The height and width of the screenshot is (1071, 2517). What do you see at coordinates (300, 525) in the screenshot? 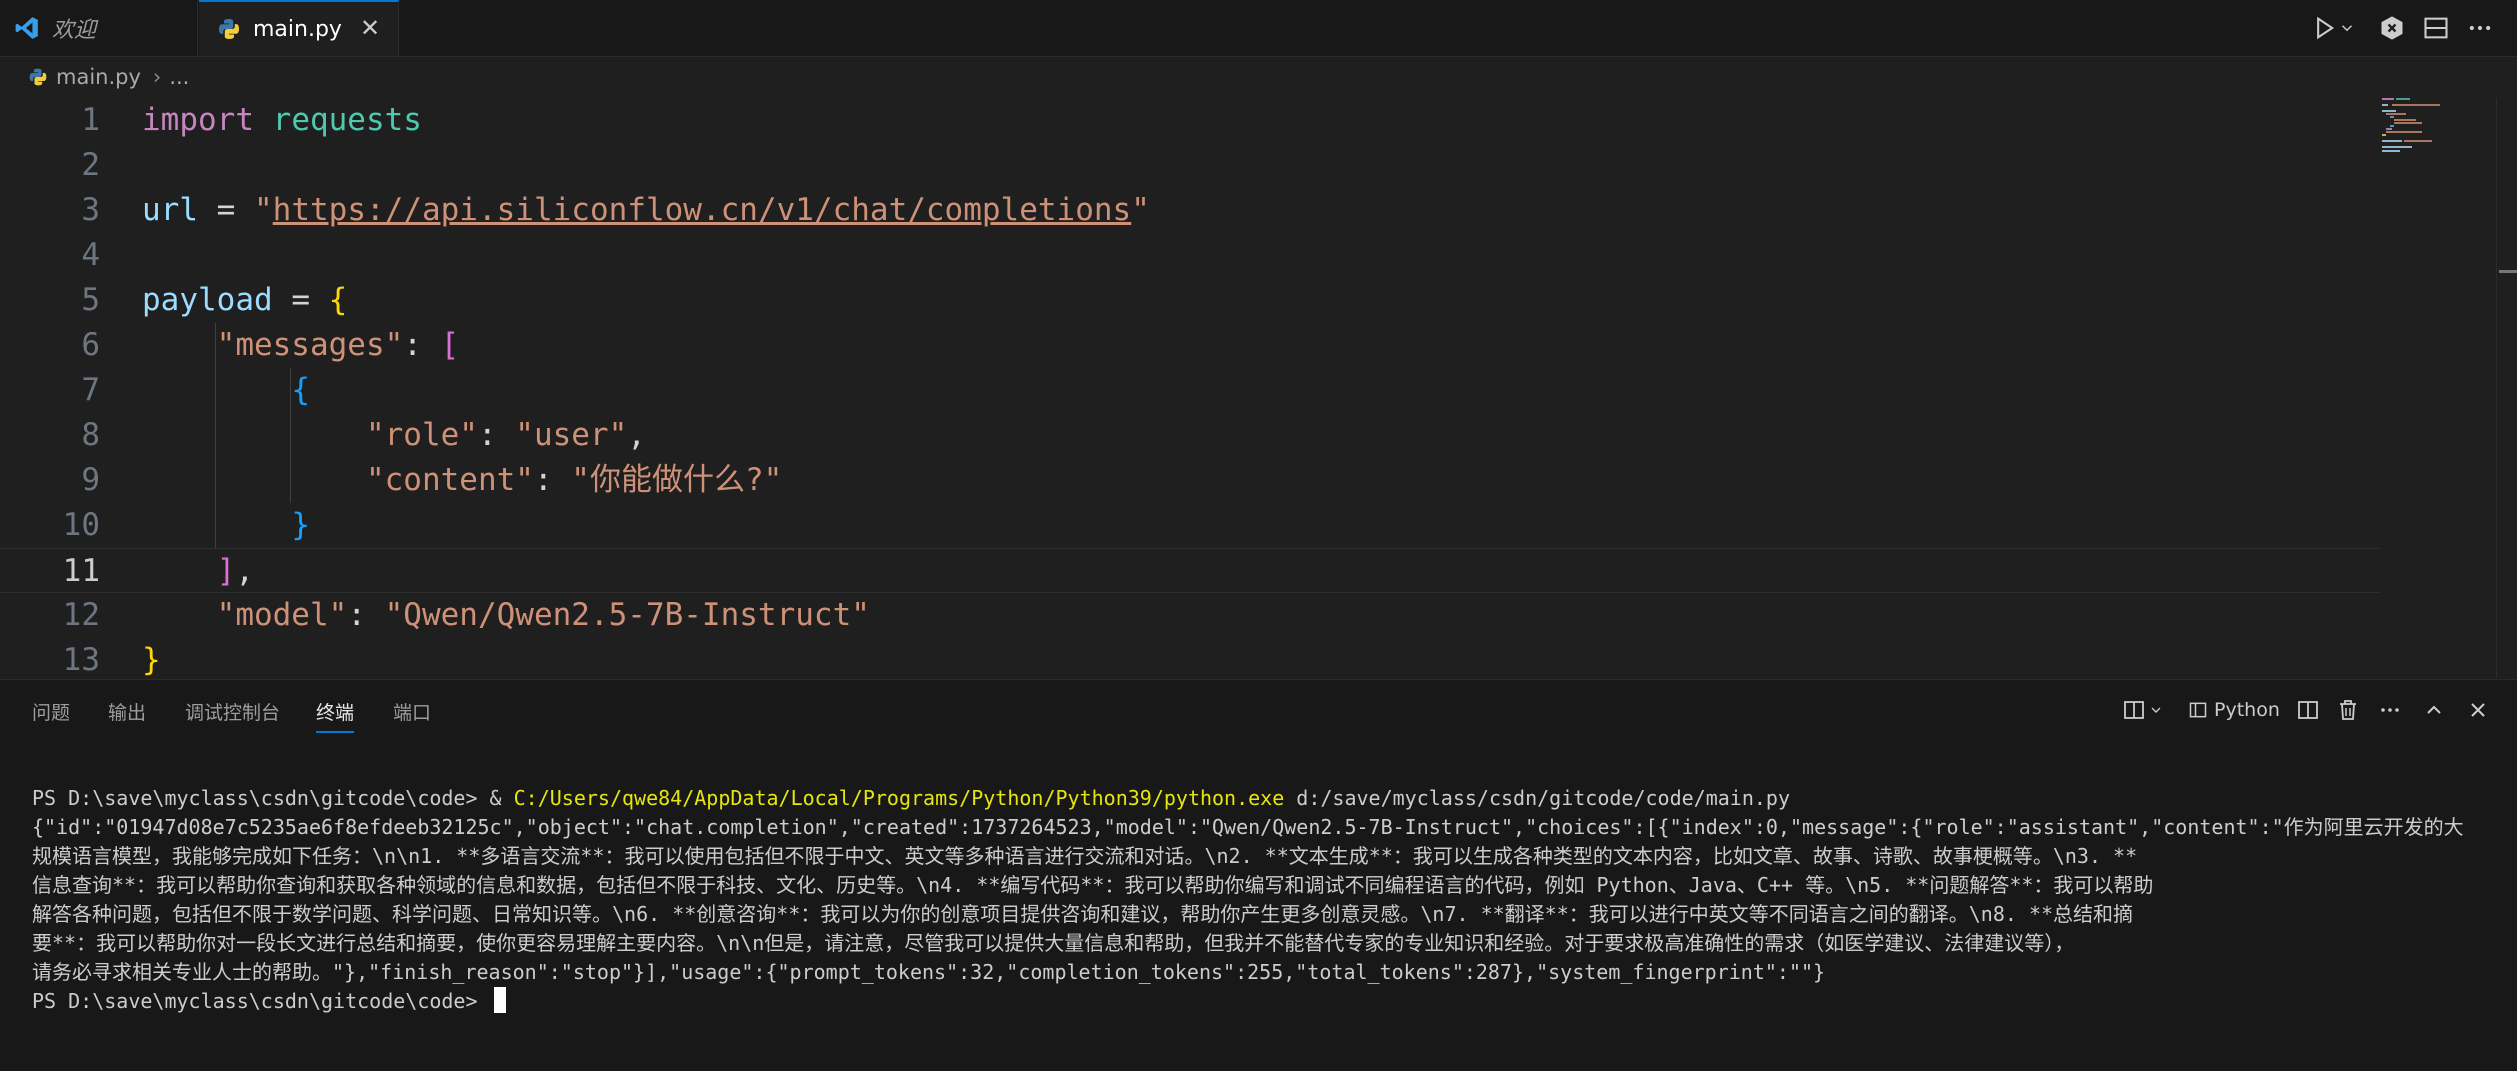
I see `code-token: }` at bounding box center [300, 525].